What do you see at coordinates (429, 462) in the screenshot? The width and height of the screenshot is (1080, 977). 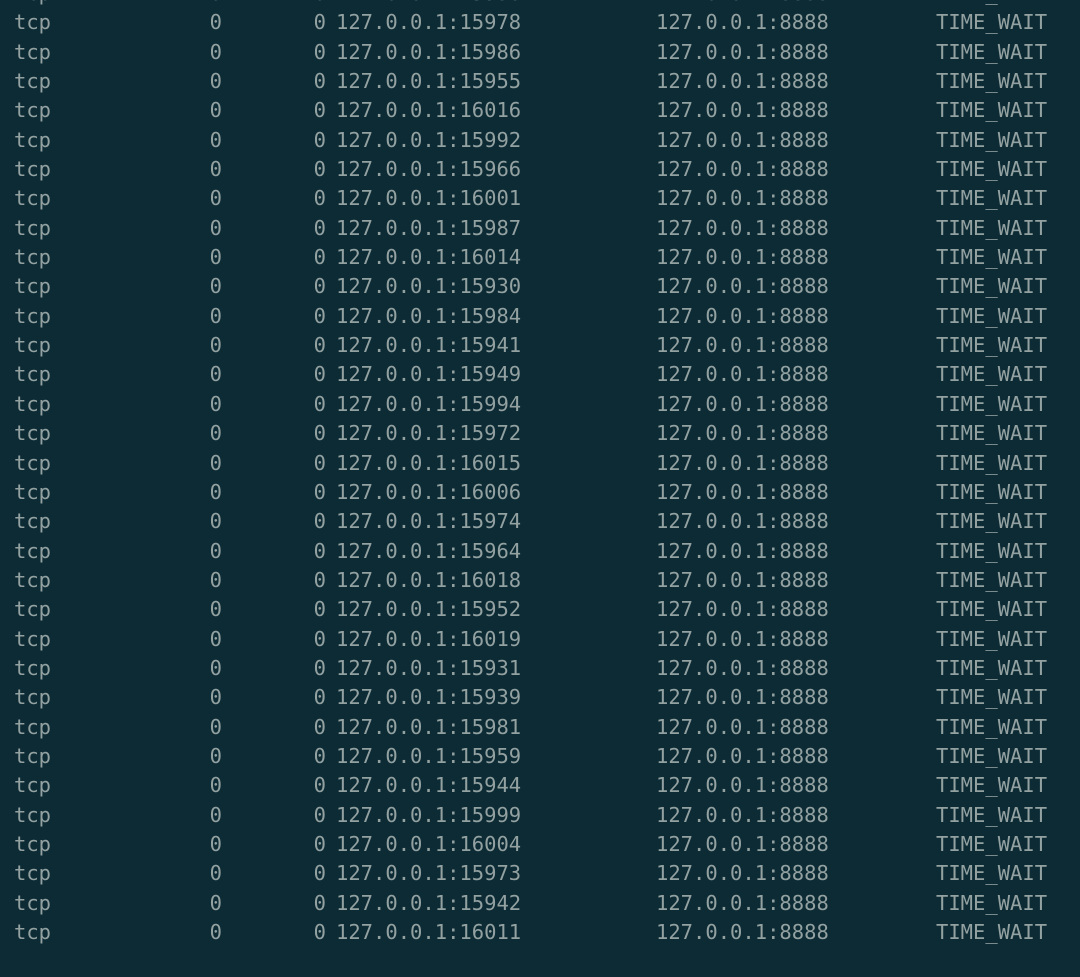 I see `row-local-address: 127.0.0.1:16015` at bounding box center [429, 462].